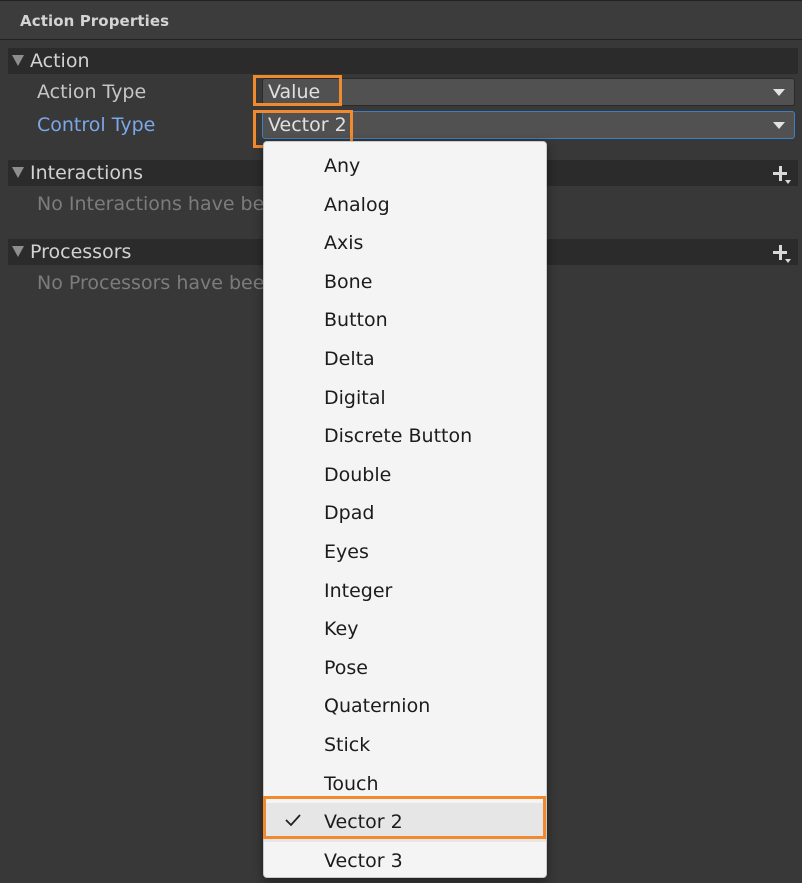 Image resolution: width=802 pixels, height=883 pixels. What do you see at coordinates (307, 125) in the screenshot?
I see `control-type-value: Vector 2` at bounding box center [307, 125].